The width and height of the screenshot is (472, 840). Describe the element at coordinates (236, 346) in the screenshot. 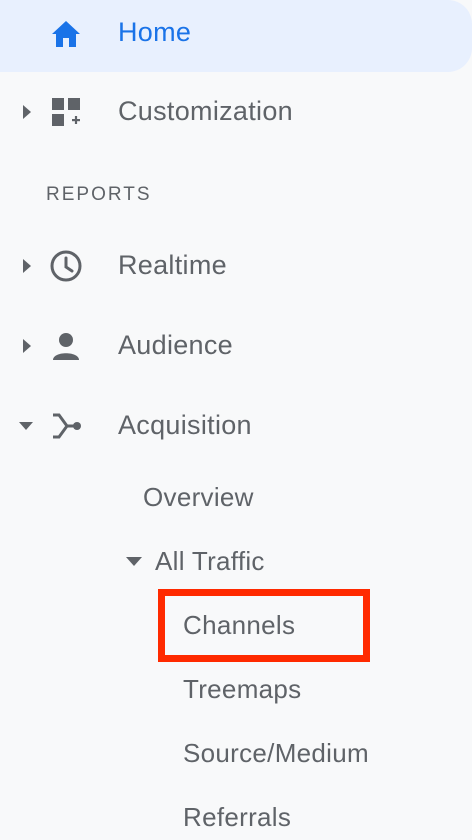

I see `nav-item-audience: Audience` at that location.